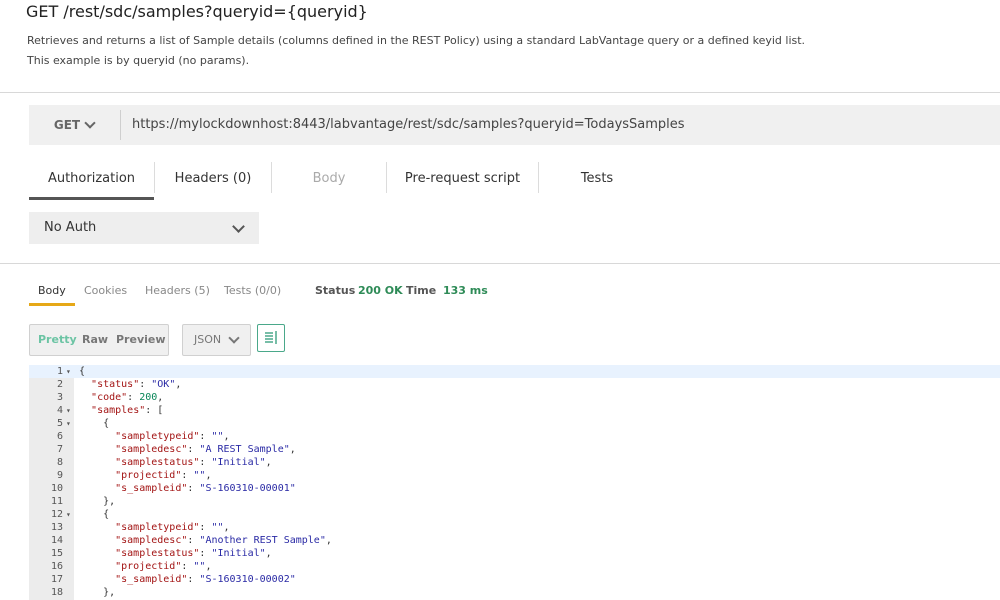 This screenshot has height=600, width=1000. Describe the element at coordinates (197, 11) in the screenshot. I see `page-title: GET /rest/sdc/samples?queryid={queryid}` at that location.